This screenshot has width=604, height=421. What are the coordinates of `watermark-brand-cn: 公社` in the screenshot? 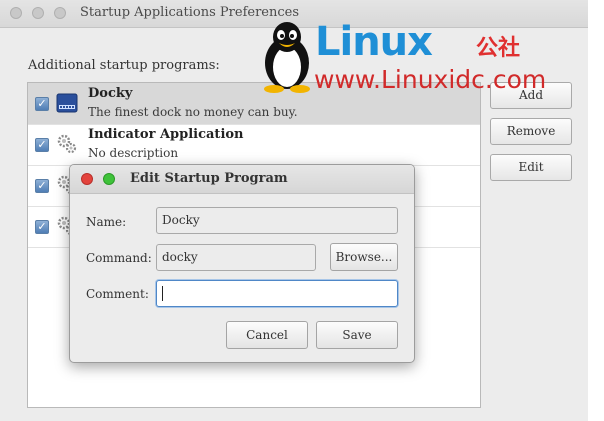 It's located at (498, 48).